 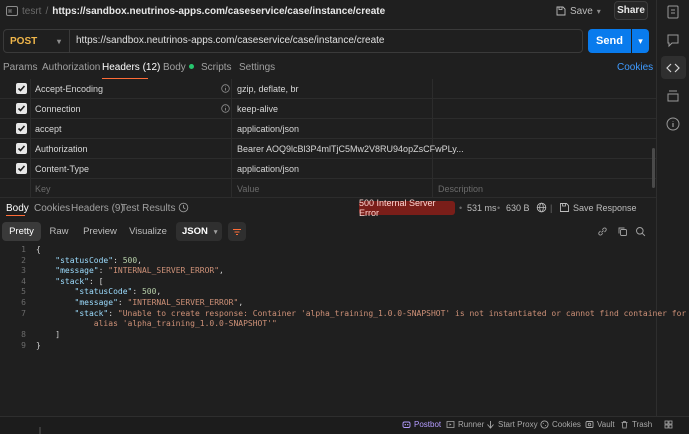 What do you see at coordinates (77, 270) in the screenshot?
I see `json-key: "message"` at bounding box center [77, 270].